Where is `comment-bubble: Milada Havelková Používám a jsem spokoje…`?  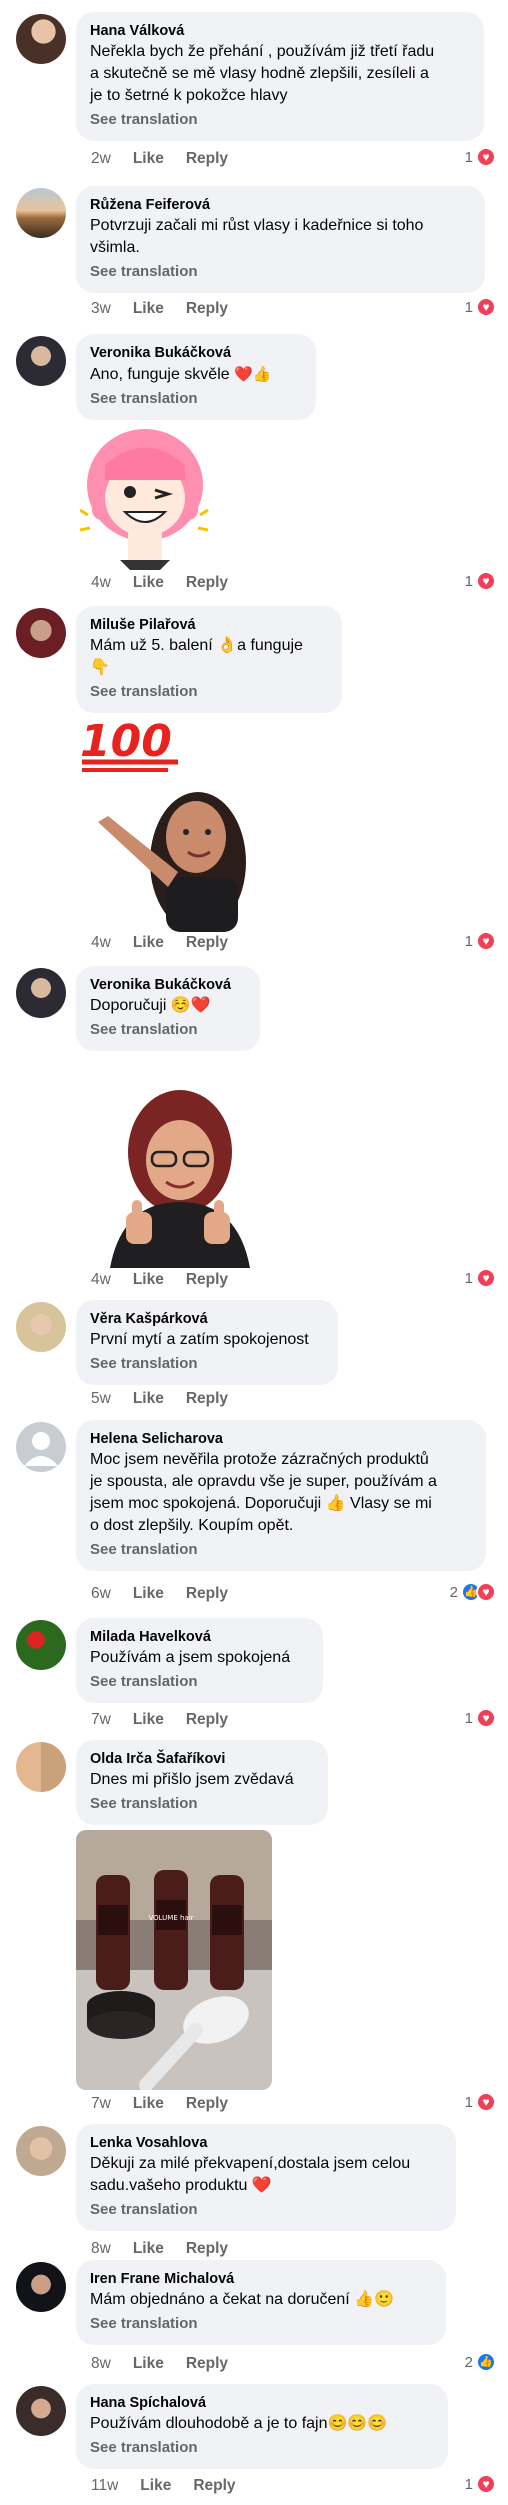 comment-bubble: Milada Havelková Používám a jsem spokoje… is located at coordinates (199, 1660).